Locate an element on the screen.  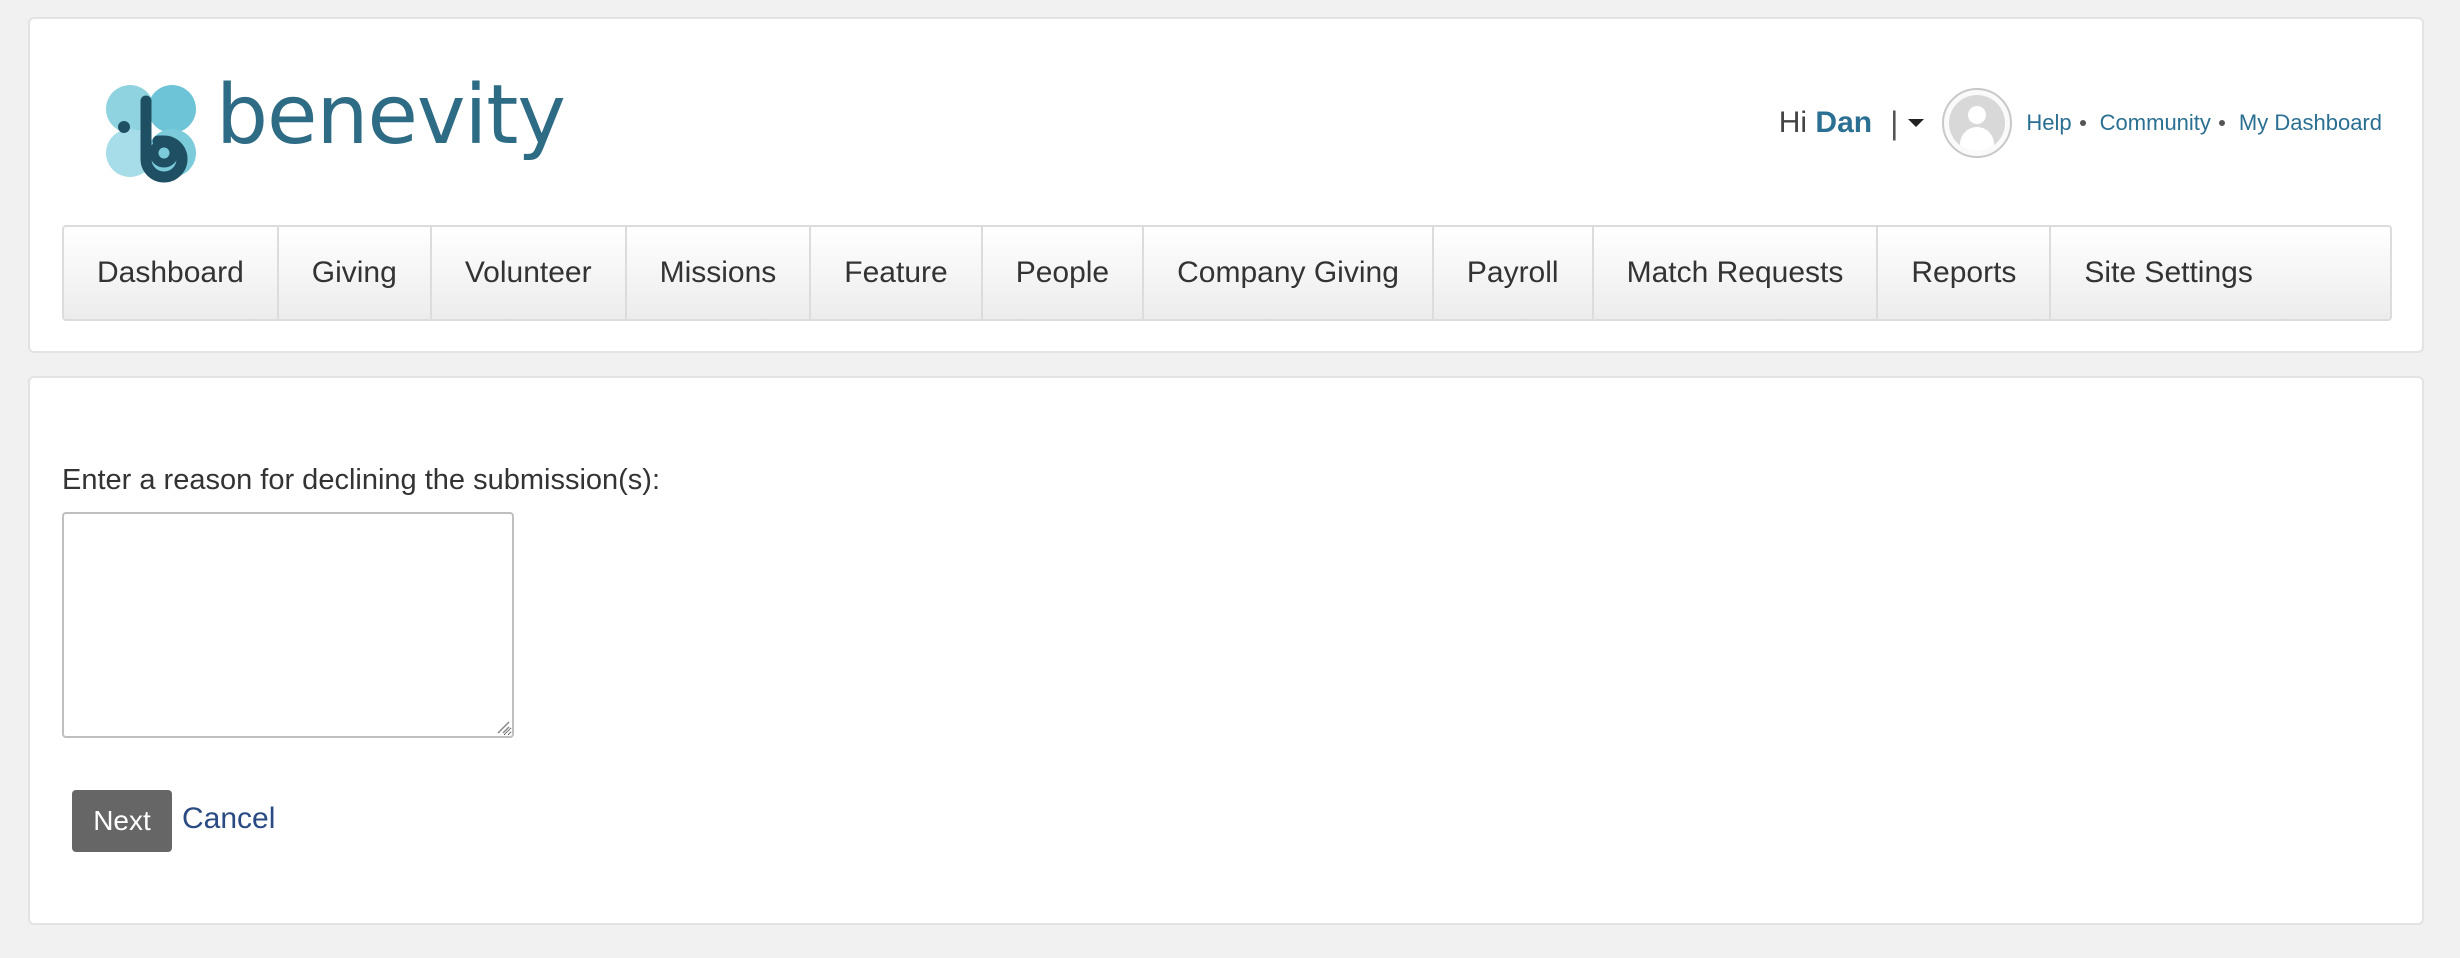
nav-item-site-settings: Site Settings is located at coordinates (2168, 273).